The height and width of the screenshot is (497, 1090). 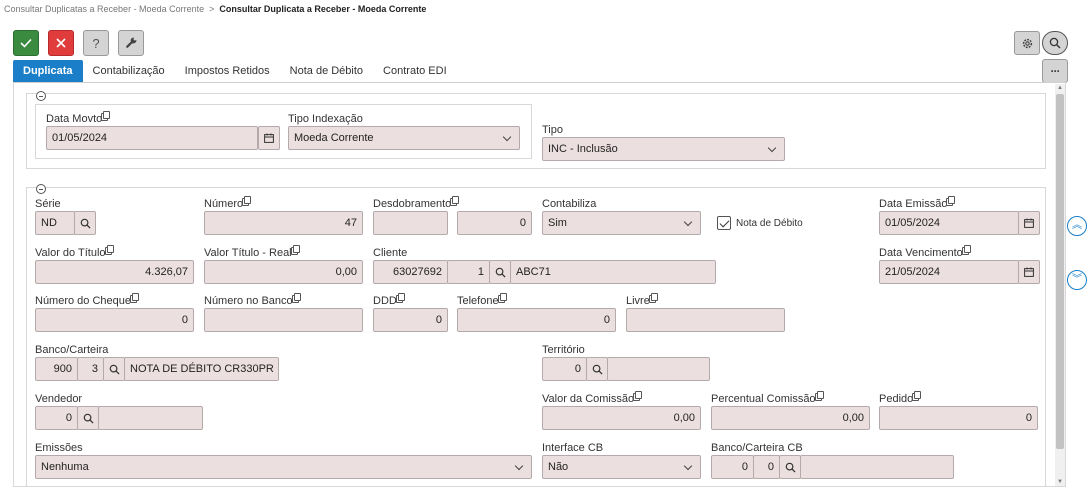 I want to click on cancel-button, so click(x=61, y=43).